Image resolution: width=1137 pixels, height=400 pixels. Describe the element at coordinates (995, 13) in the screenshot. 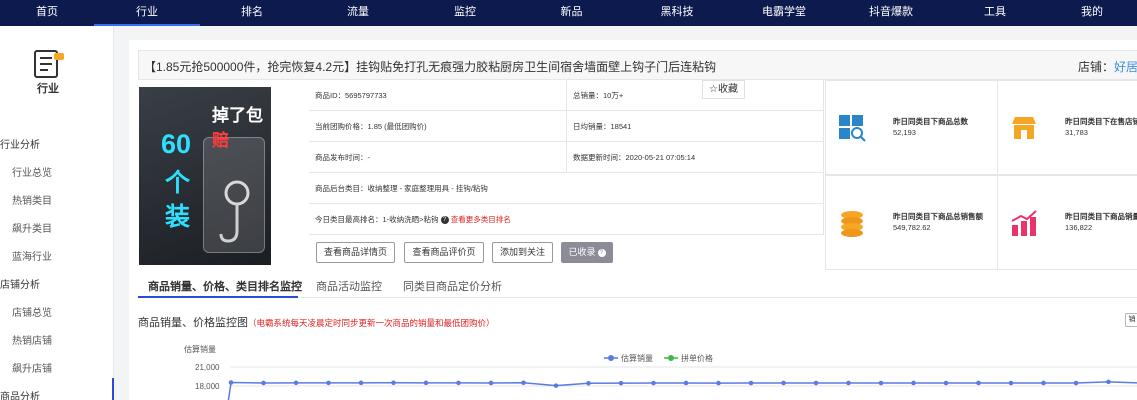

I see `nav-item-9: 工具` at that location.